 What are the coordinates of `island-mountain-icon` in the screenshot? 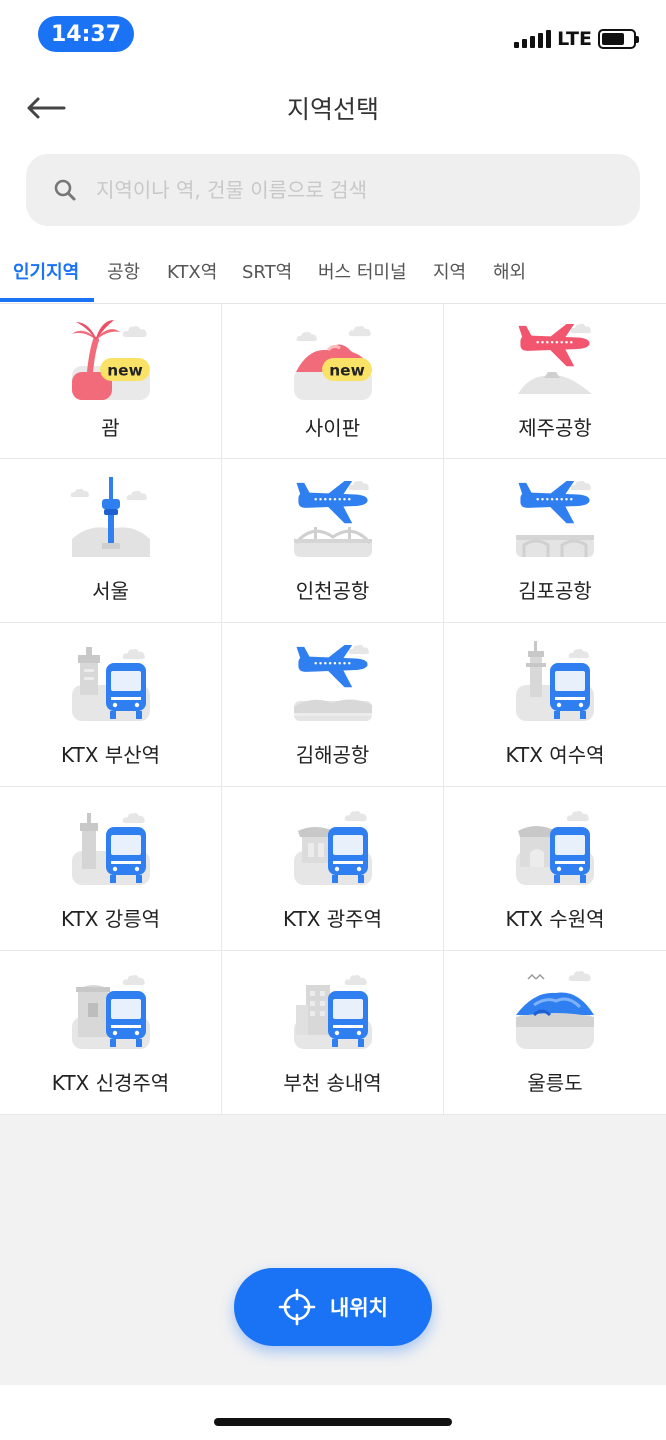 It's located at (555, 1010).